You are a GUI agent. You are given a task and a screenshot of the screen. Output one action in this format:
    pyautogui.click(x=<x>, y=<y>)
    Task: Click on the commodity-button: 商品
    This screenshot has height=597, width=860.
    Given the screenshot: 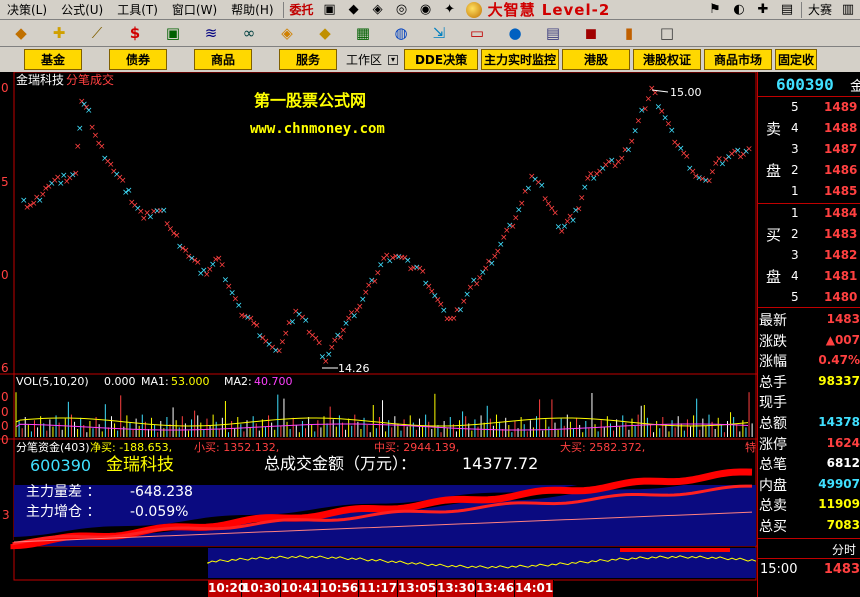 What is the action you would take?
    pyautogui.click(x=223, y=59)
    